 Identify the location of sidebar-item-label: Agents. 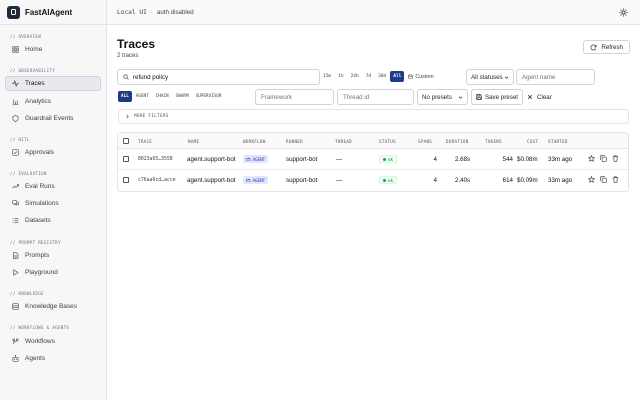
(35, 358).